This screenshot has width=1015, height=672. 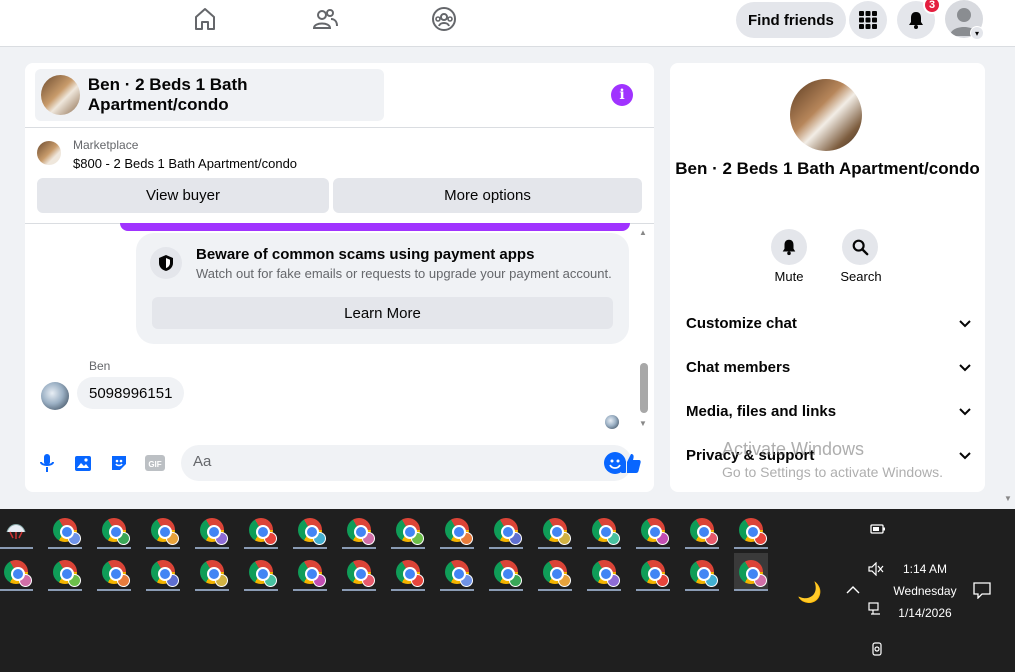 I want to click on activate-windows-watermark-text: Go to Settings to activate Windows., so click(x=832, y=472).